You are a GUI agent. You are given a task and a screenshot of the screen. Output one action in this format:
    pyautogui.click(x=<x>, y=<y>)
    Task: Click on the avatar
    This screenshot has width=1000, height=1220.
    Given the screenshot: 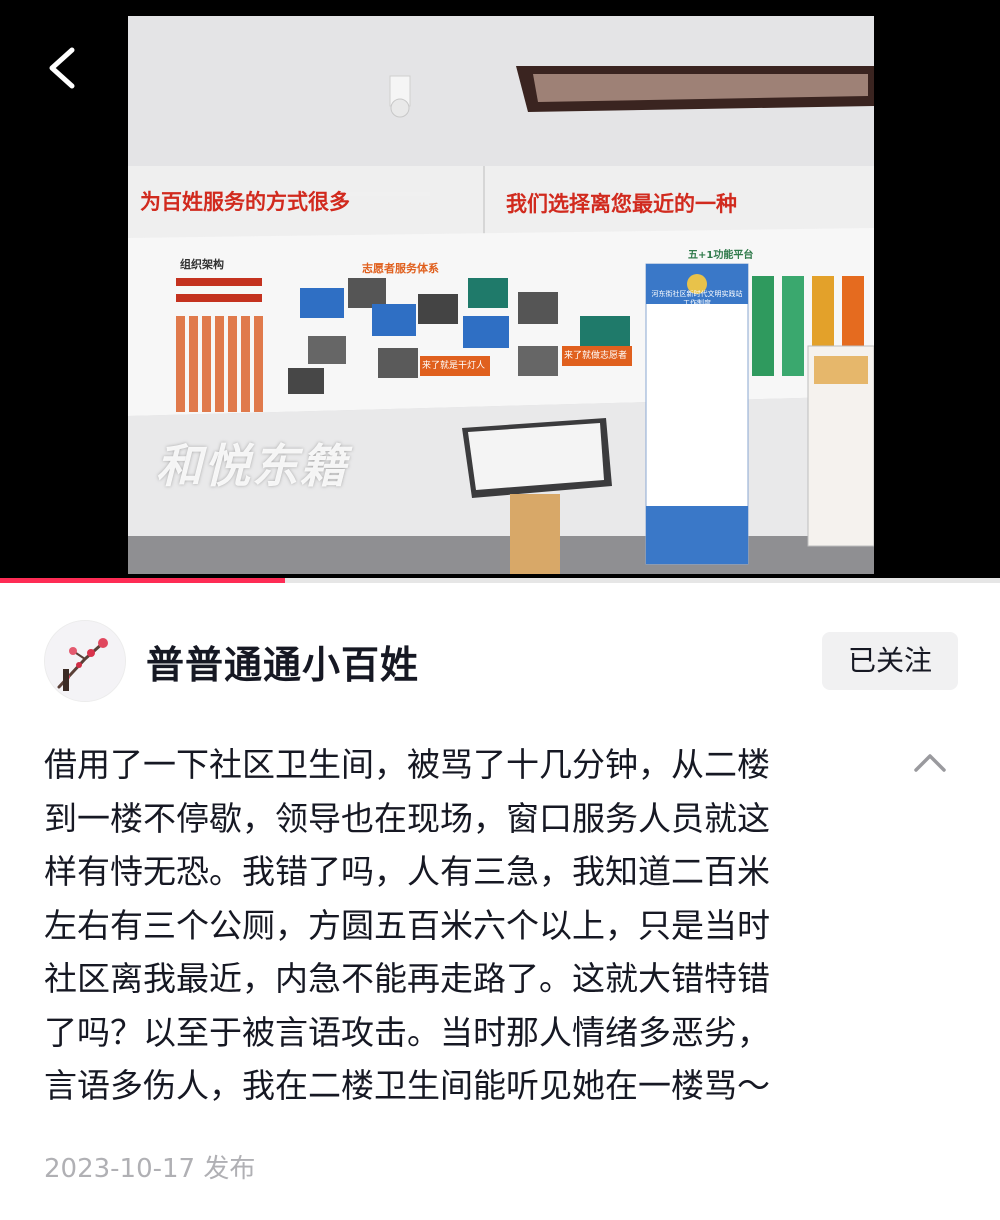 What is the action you would take?
    pyautogui.click(x=85, y=661)
    